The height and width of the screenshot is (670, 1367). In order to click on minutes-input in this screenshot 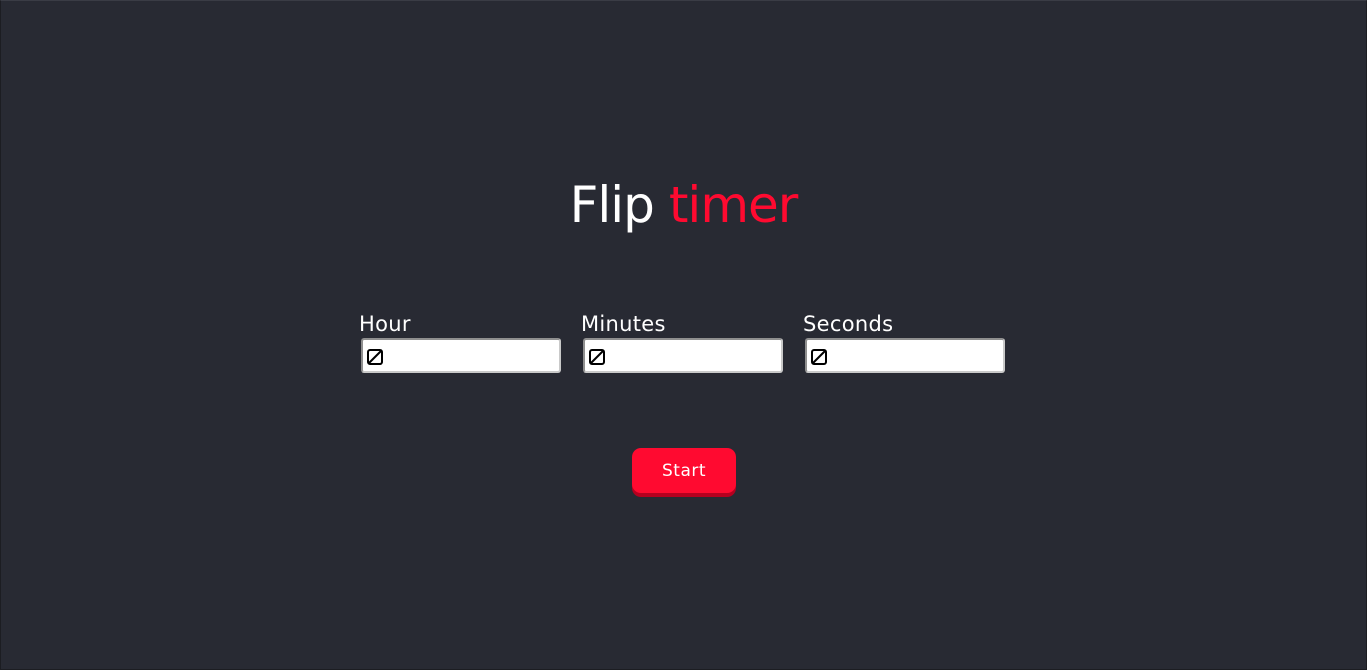, I will do `click(694, 355)`.